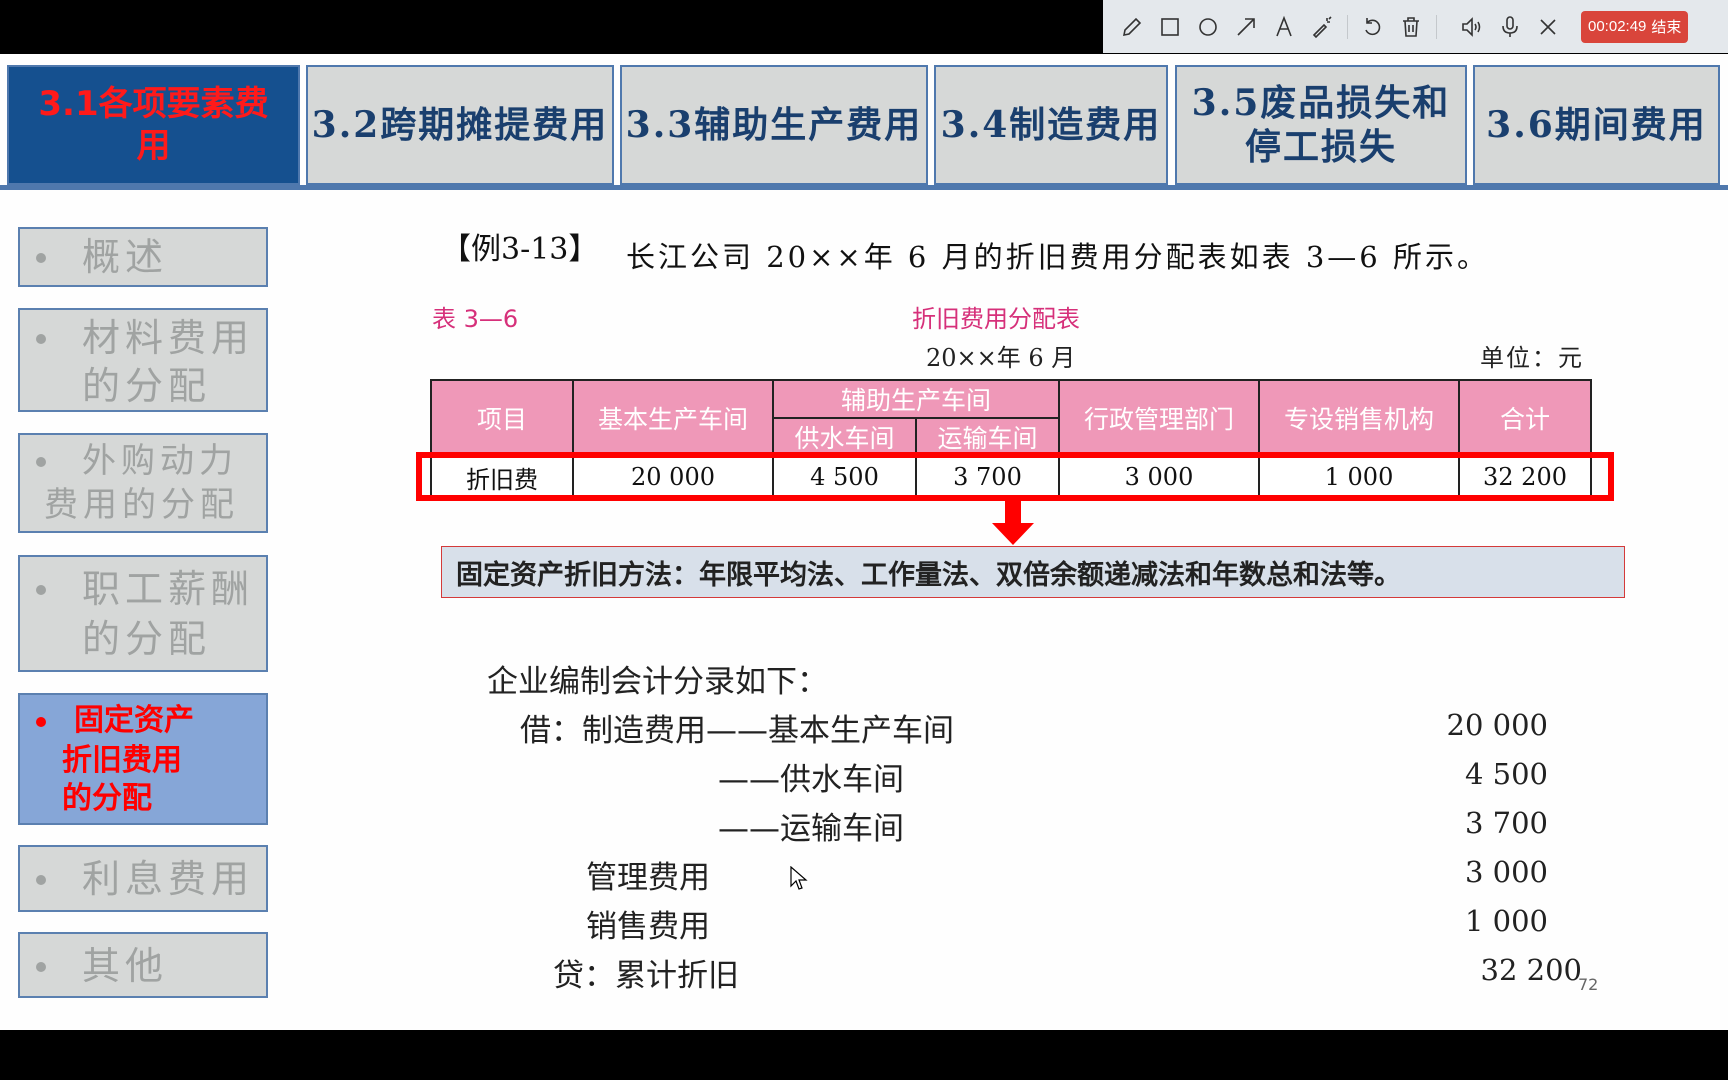 Image resolution: width=1728 pixels, height=1080 pixels. What do you see at coordinates (475, 319) in the screenshot?
I see `table-label: 表 3—6` at bounding box center [475, 319].